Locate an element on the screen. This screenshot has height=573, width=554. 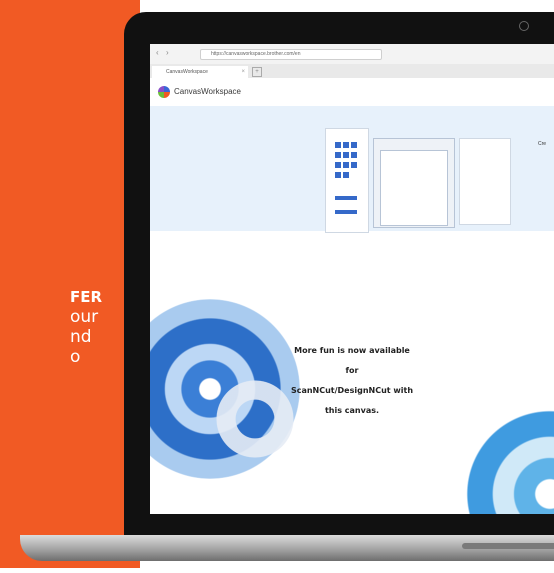
browser-tab: CanvasWorkspace × is located at coordinates (200, 72).